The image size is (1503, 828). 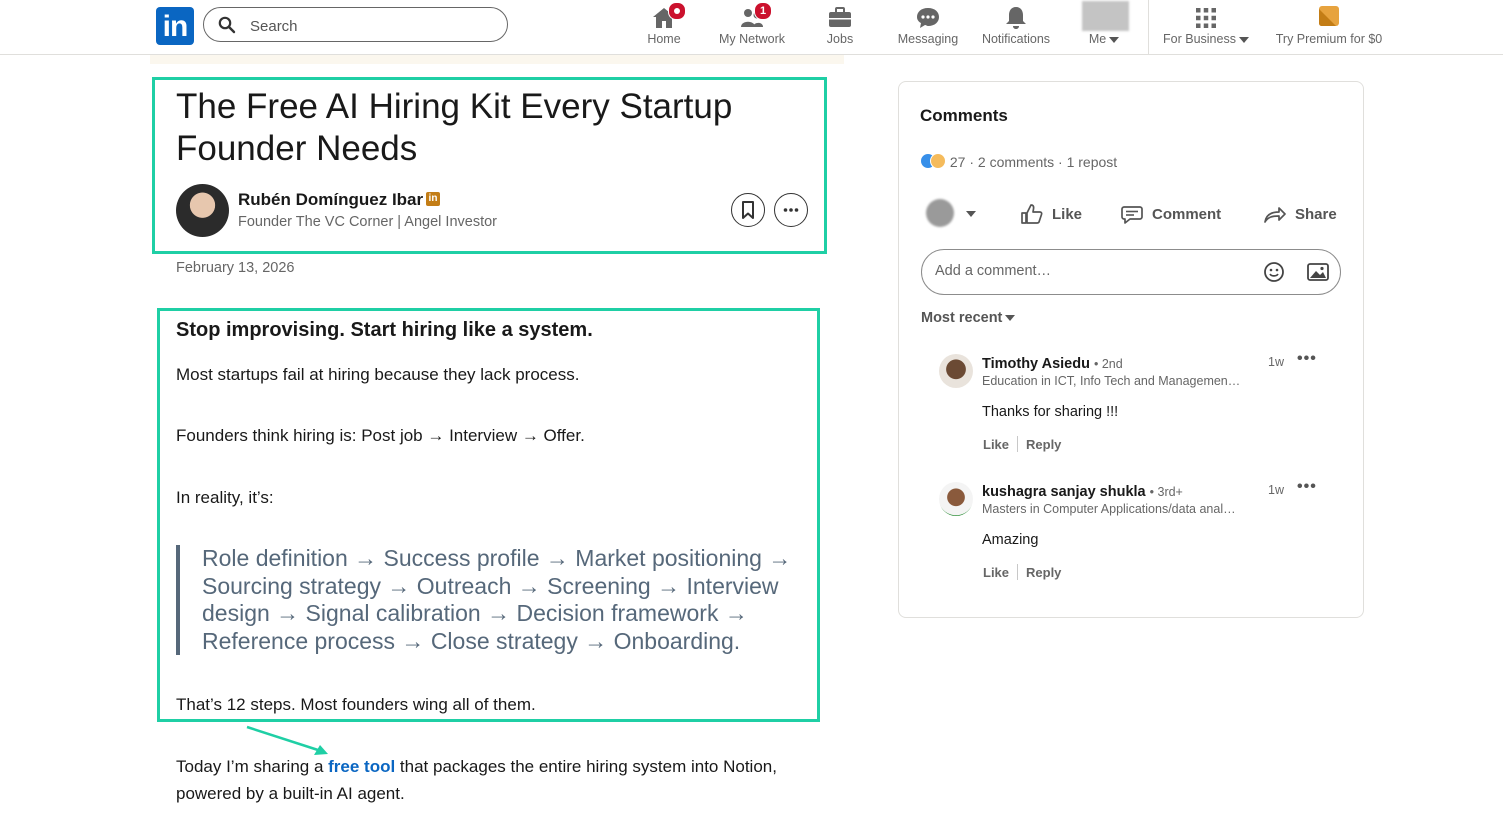 I want to click on banner-strip, so click(x=497, y=59).